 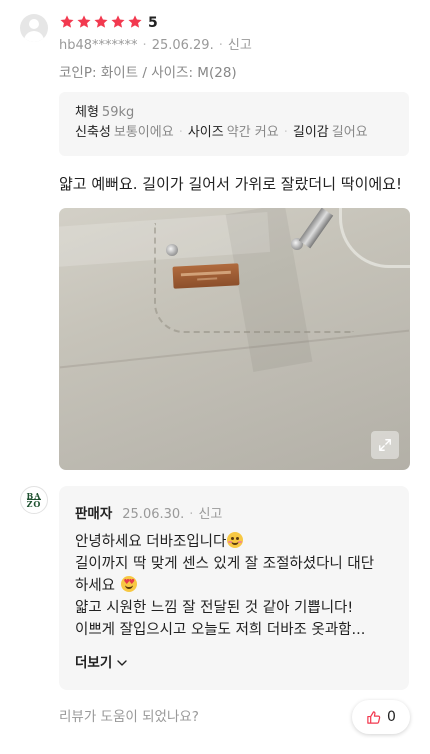 What do you see at coordinates (148, 73) in the screenshot?
I see `purchase-option: 코인P: 화이트 / 사이즈: M(28)` at bounding box center [148, 73].